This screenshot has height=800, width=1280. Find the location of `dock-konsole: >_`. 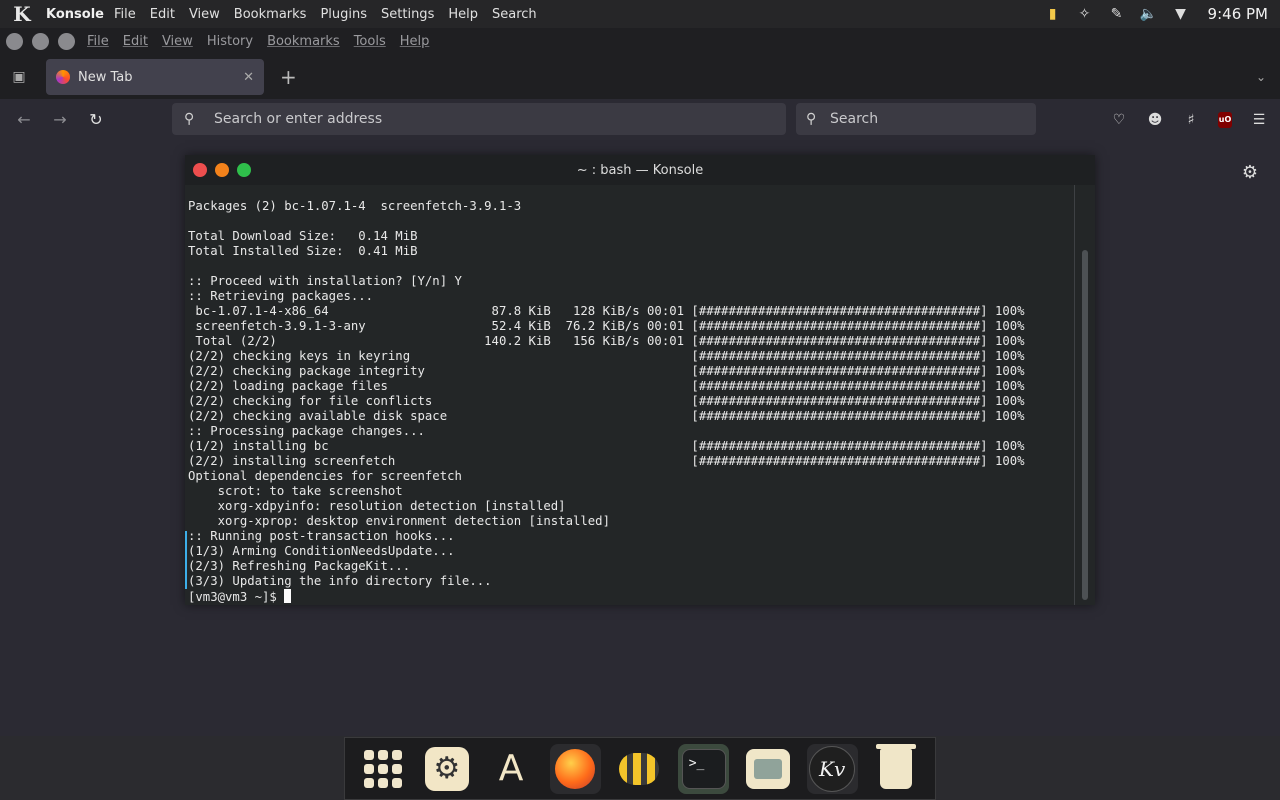

dock-konsole: >_ is located at coordinates (704, 768).